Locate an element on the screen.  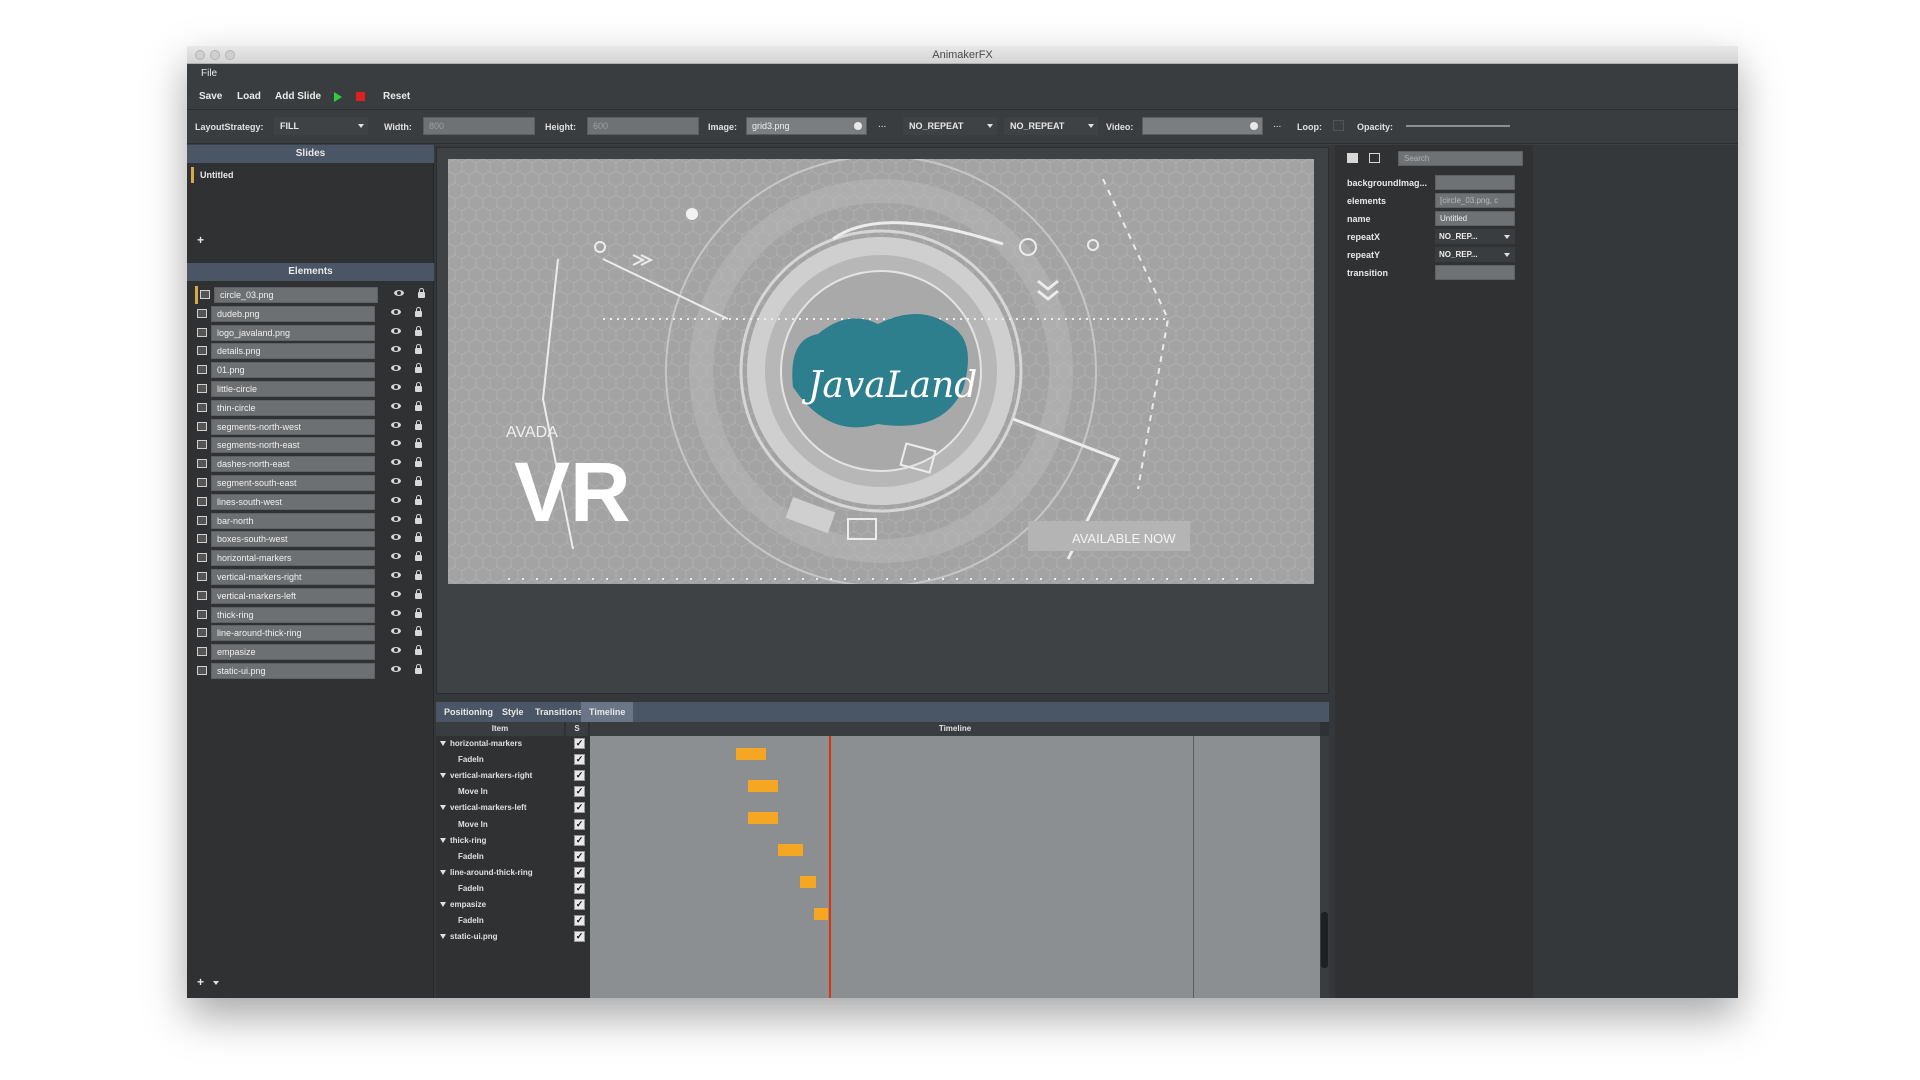
timeline-group-row: vertical-markers-right ✓ is located at coordinates (512, 776).